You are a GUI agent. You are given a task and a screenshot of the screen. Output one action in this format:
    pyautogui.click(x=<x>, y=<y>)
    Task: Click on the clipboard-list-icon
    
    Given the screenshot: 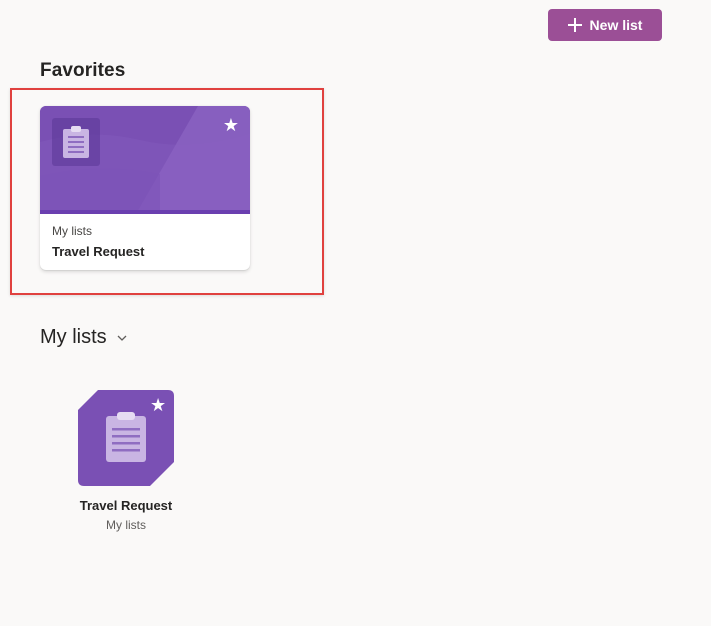 What is the action you would take?
    pyautogui.click(x=76, y=142)
    